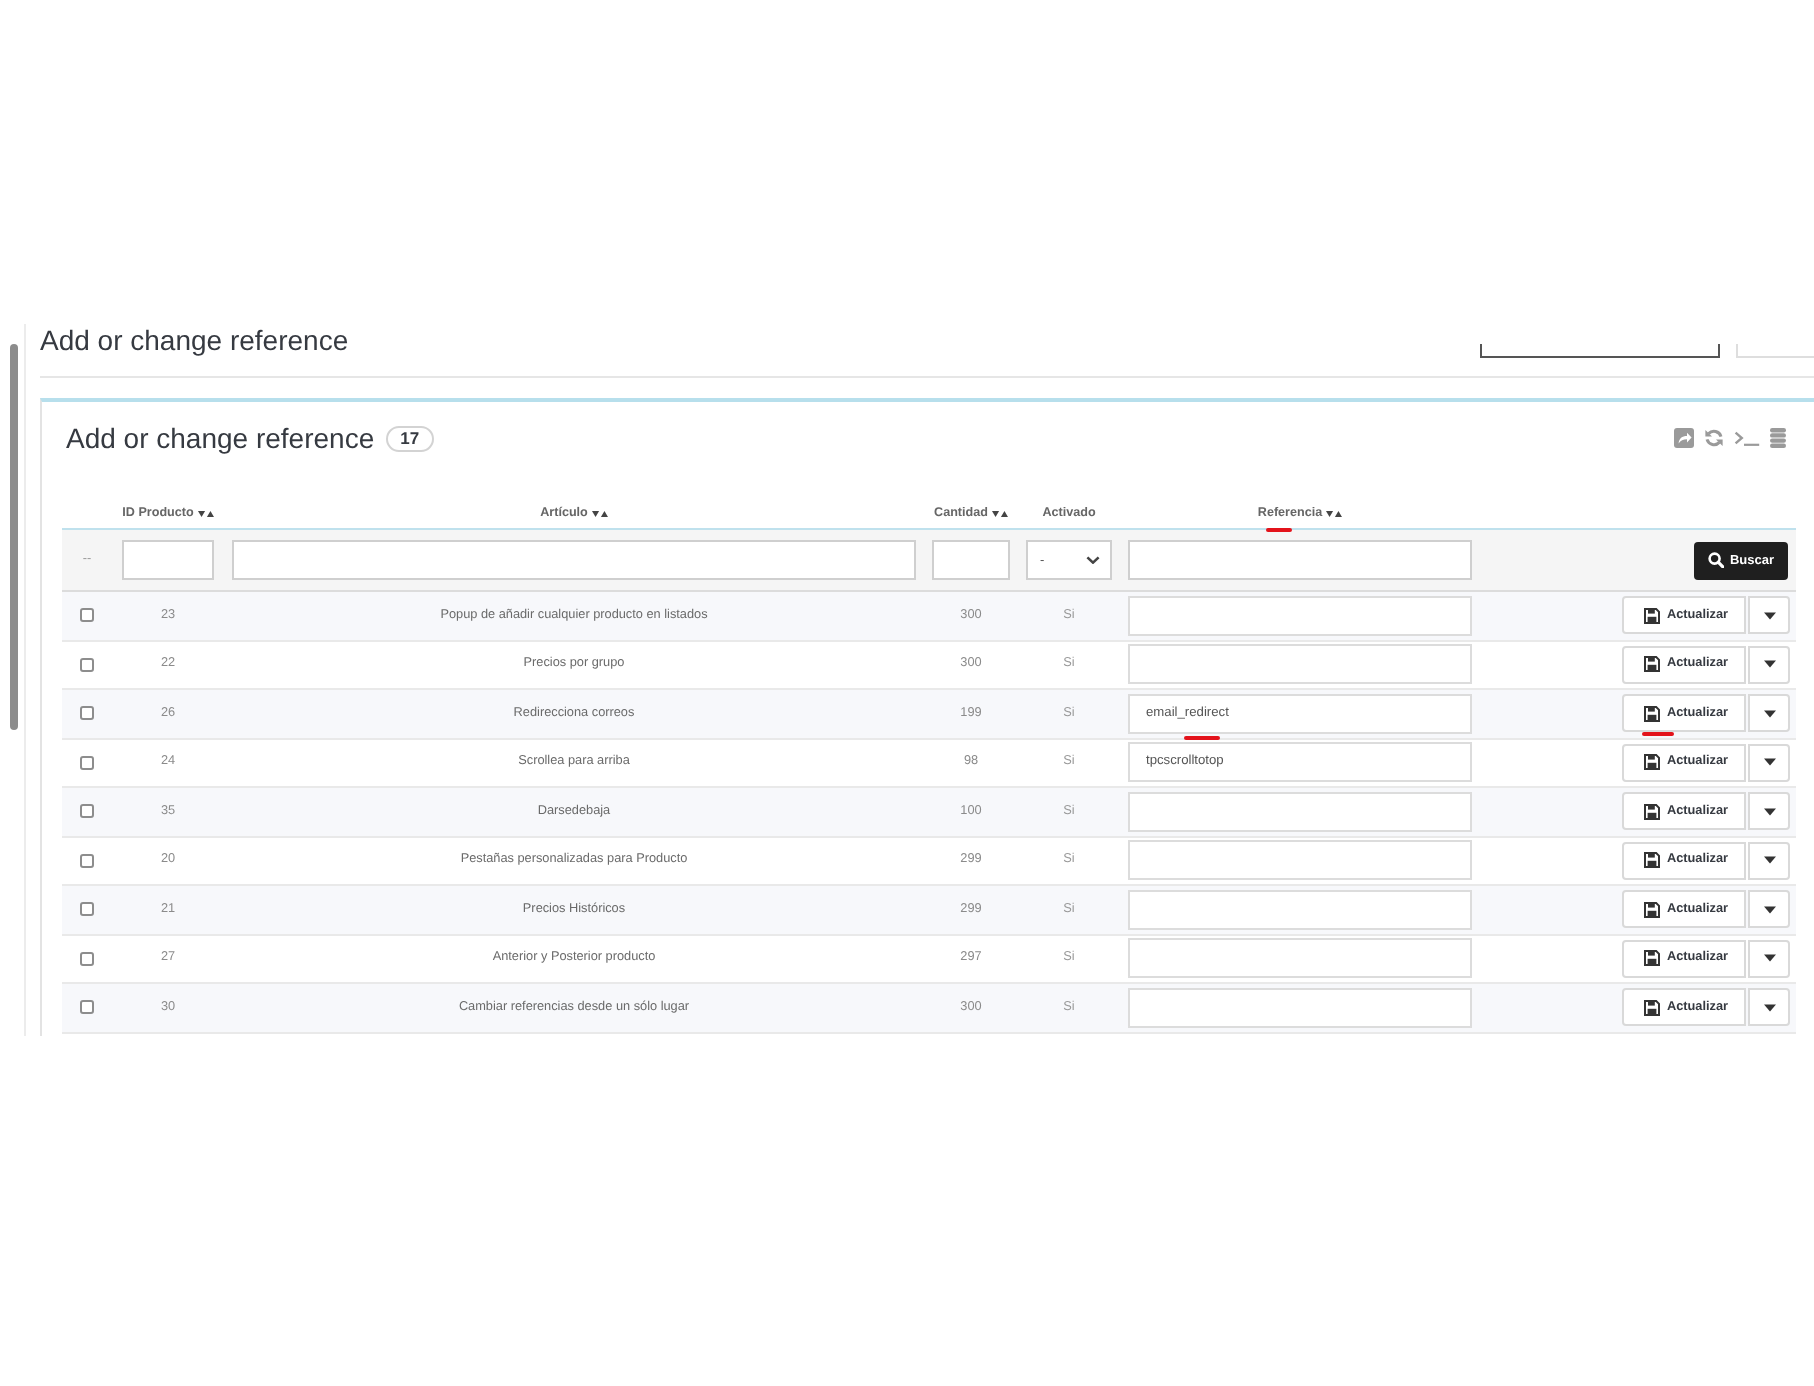 Image resolution: width=1814 pixels, height=1386 pixels. I want to click on terminal-icon, so click(1747, 438).